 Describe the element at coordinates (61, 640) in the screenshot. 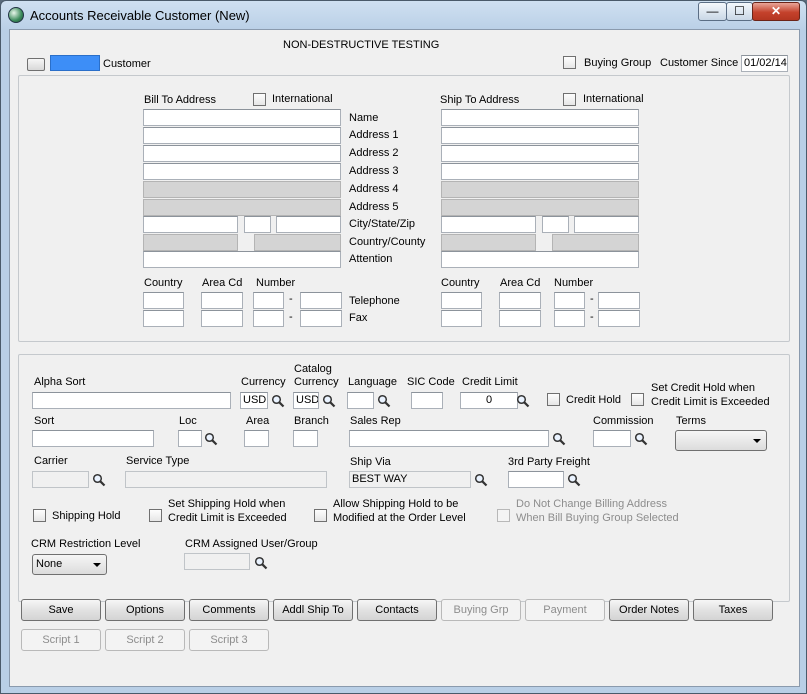

I see `script1-button: Script 1` at that location.